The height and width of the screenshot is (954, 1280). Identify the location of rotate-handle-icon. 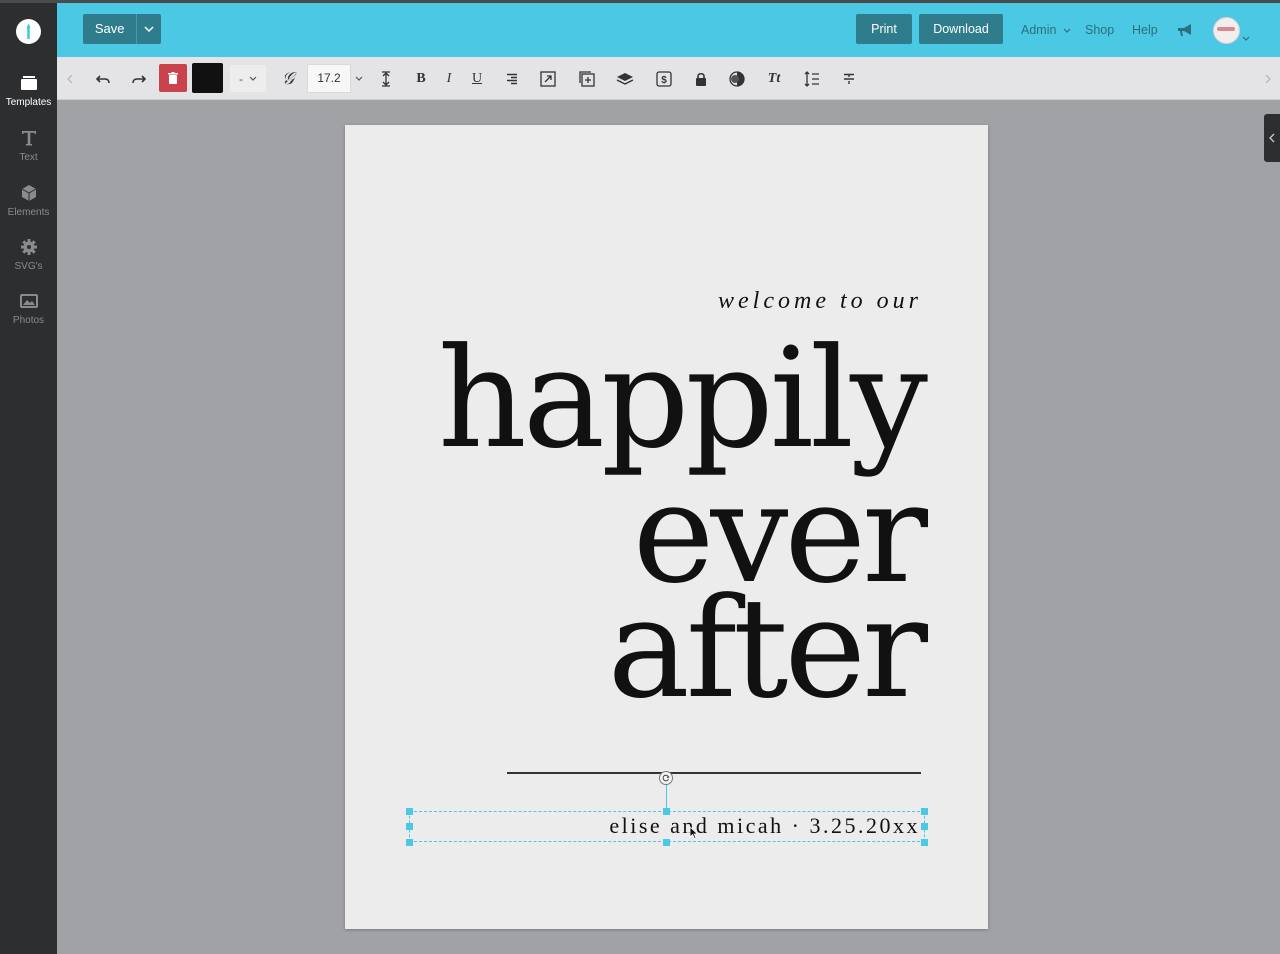
(666, 778).